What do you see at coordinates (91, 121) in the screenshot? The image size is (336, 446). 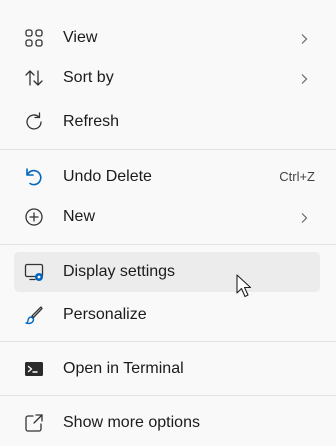 I see `menu-item-label: Refresh` at bounding box center [91, 121].